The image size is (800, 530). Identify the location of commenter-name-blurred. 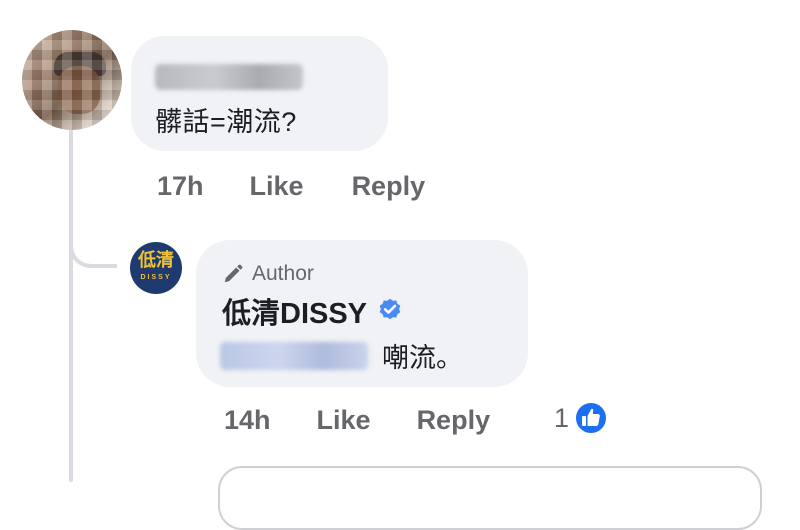
(229, 77).